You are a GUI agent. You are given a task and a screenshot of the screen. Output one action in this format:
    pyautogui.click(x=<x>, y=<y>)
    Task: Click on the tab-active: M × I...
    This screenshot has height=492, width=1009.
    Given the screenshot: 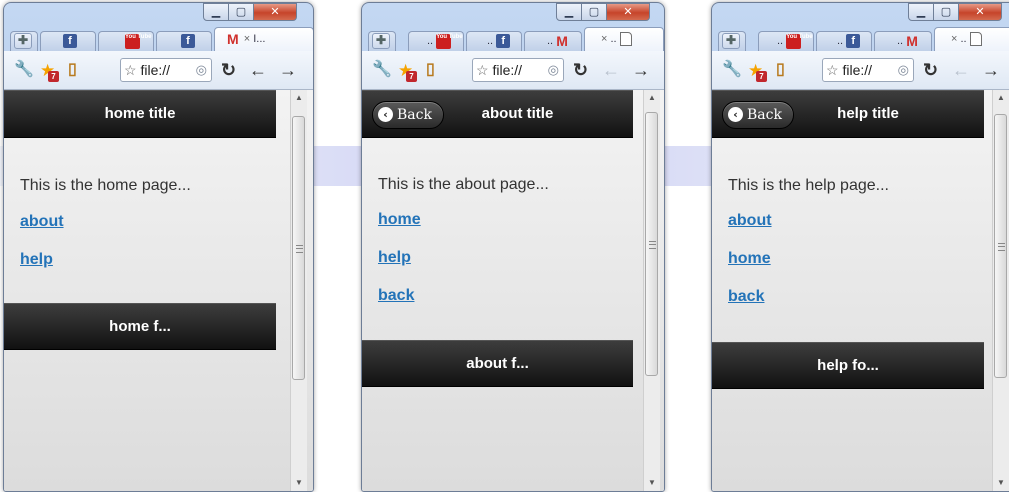 What is the action you would take?
    pyautogui.click(x=263, y=39)
    